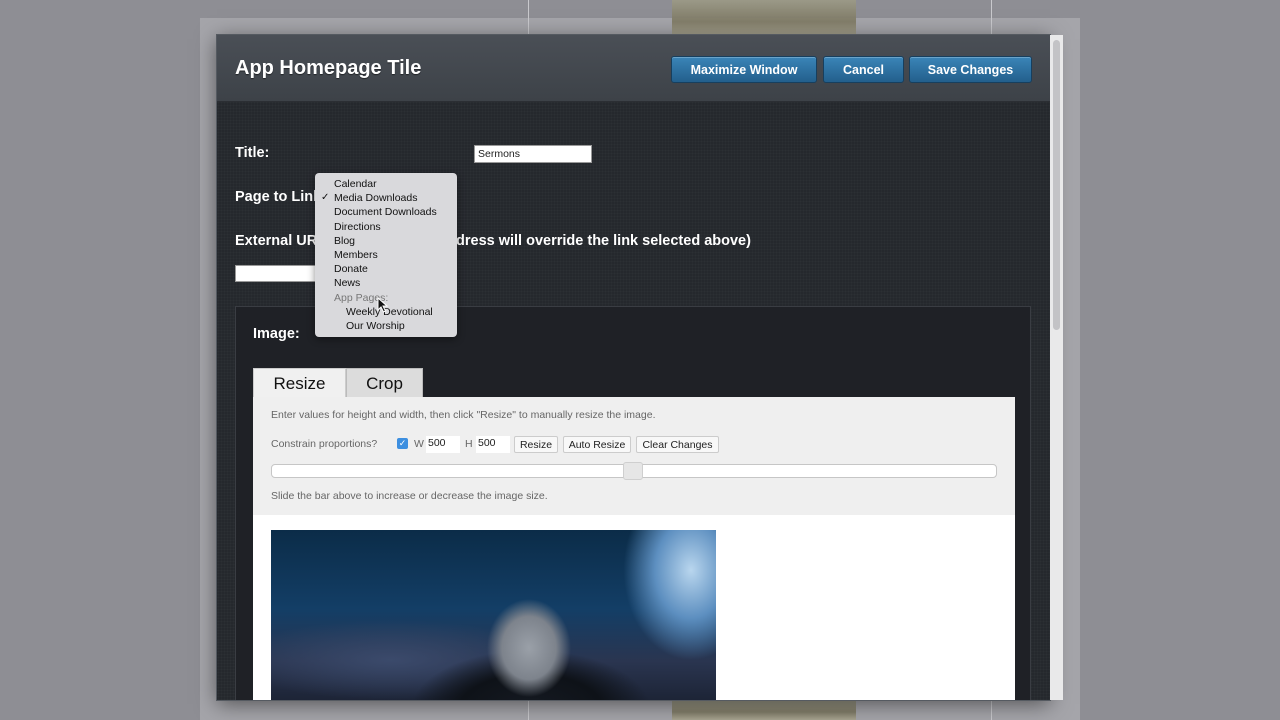 This screenshot has width=1280, height=720. What do you see at coordinates (533, 154) in the screenshot?
I see `title-input: Sermons` at bounding box center [533, 154].